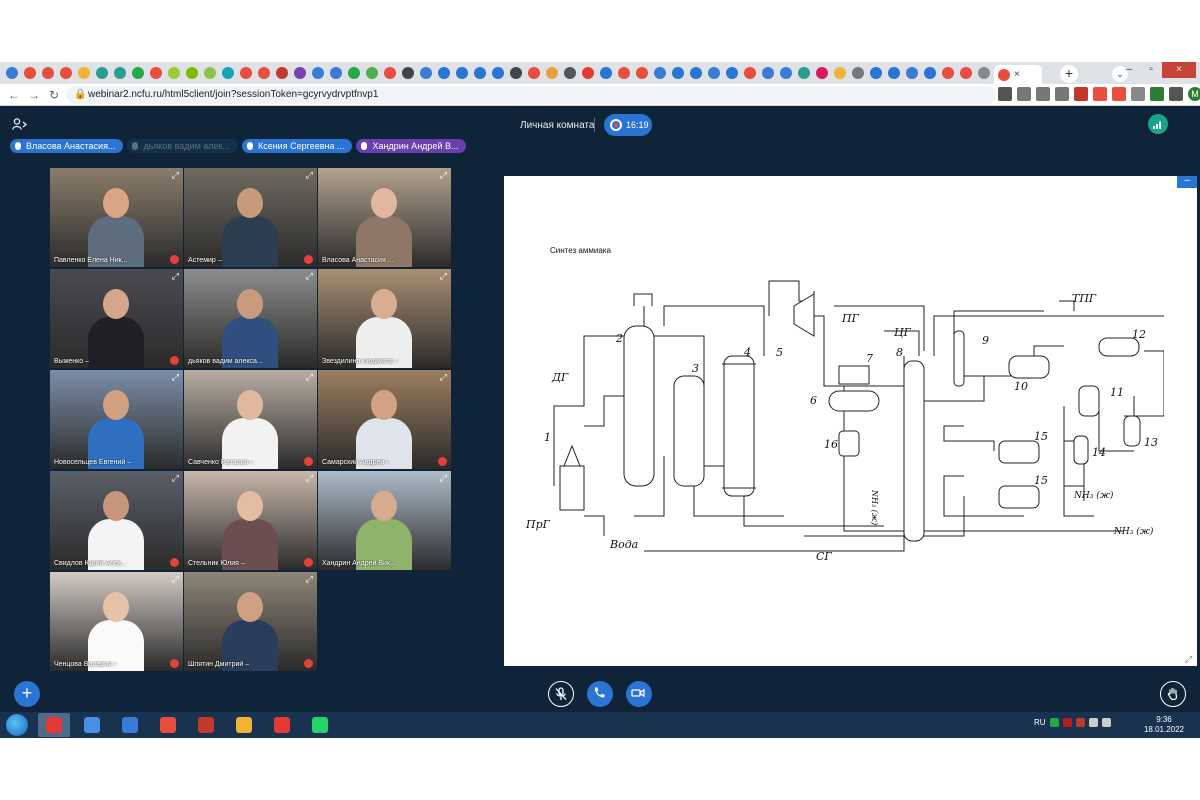 The width and height of the screenshot is (1200, 800). What do you see at coordinates (20, 125) in the screenshot?
I see `user-list-toggle-icon` at bounding box center [20, 125].